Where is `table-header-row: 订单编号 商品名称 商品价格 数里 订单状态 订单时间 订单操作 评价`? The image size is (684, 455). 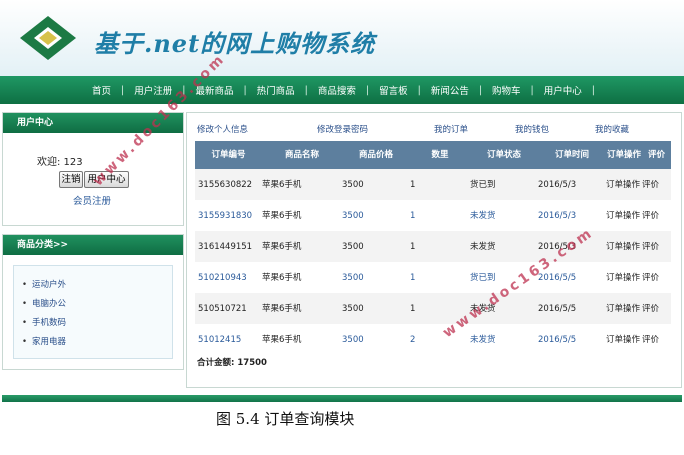
table-header-row: 订单编号 商品名称 商品价格 数里 订单状态 订单时间 订单操作 评价 is located at coordinates (433, 155).